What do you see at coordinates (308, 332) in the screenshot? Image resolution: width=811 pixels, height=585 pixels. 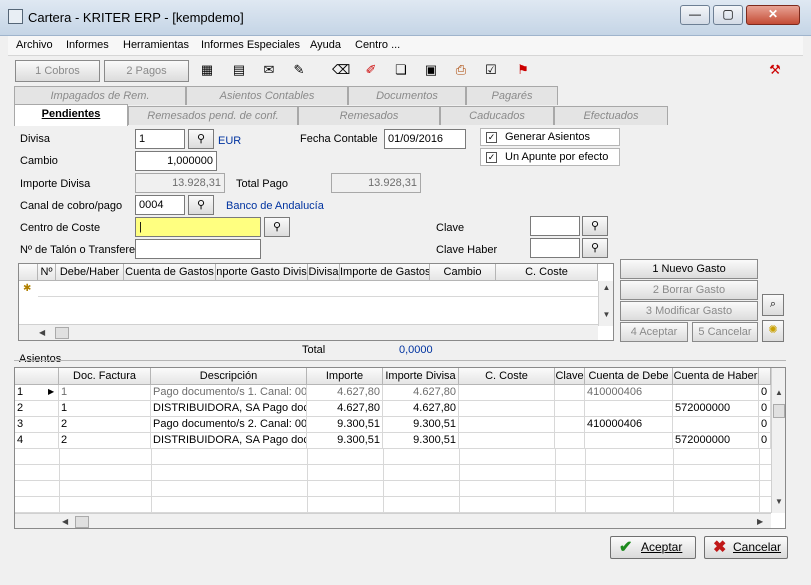 I see `gastos-hscroll: ◀` at bounding box center [308, 332].